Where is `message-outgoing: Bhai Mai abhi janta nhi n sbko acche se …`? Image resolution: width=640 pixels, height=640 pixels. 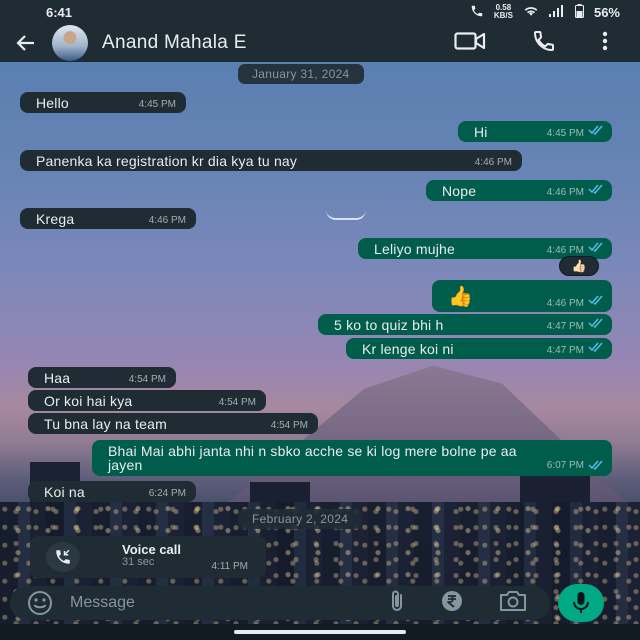 message-outgoing: Bhai Mai abhi janta nhi n sbko acche se … is located at coordinates (352, 458).